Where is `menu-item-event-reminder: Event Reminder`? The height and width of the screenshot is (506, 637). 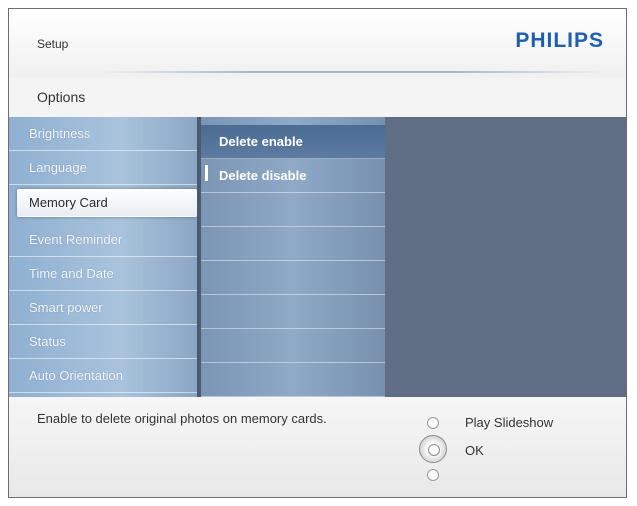 menu-item-event-reminder: Event Reminder is located at coordinates (103, 240).